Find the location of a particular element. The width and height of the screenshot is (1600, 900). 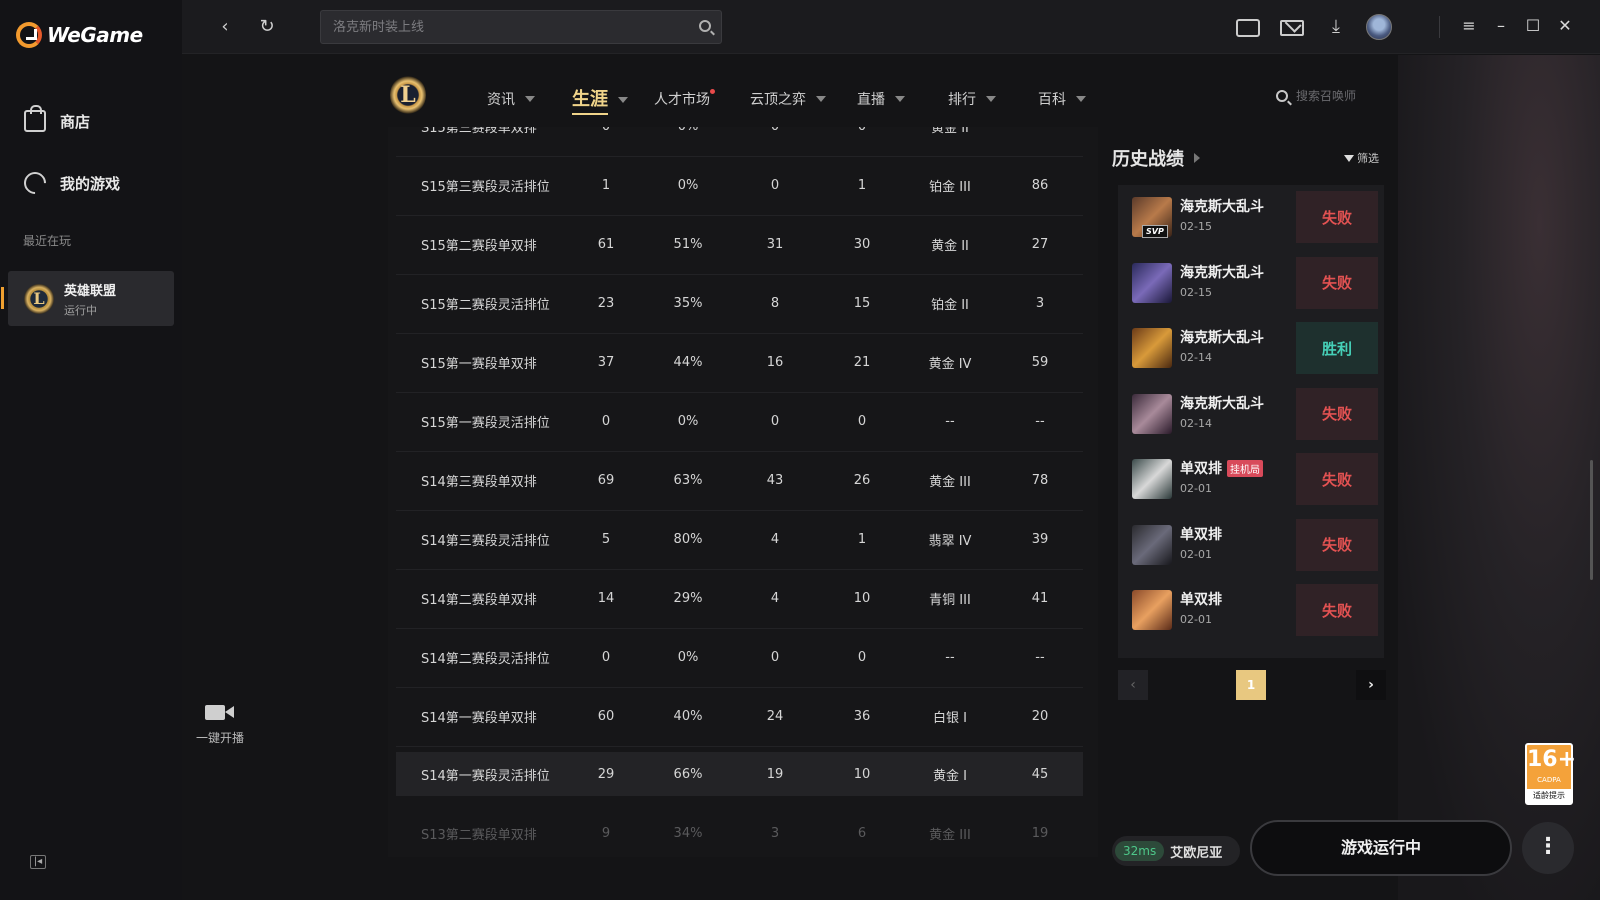

table-cell: 29 is located at coordinates (606, 774).